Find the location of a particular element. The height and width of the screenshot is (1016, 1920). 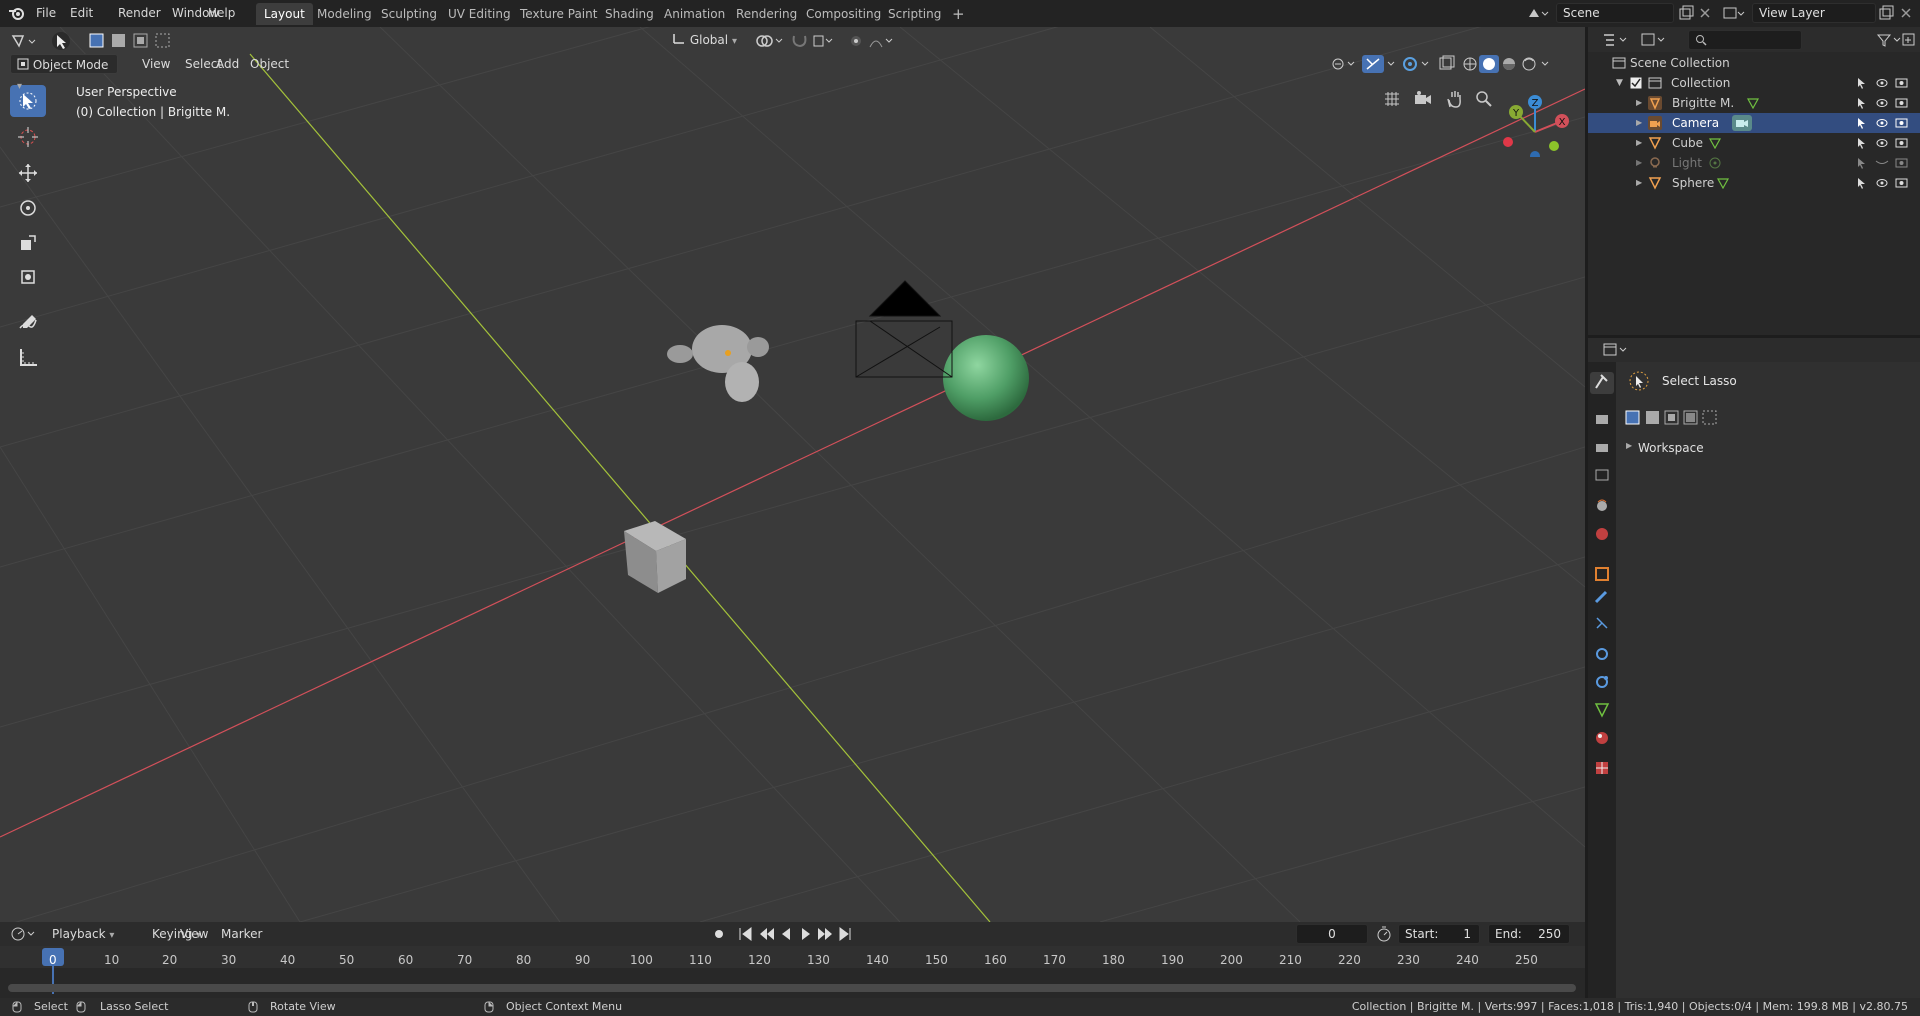

outliner-item-cube: ▶ Cube is located at coordinates (1754, 143).